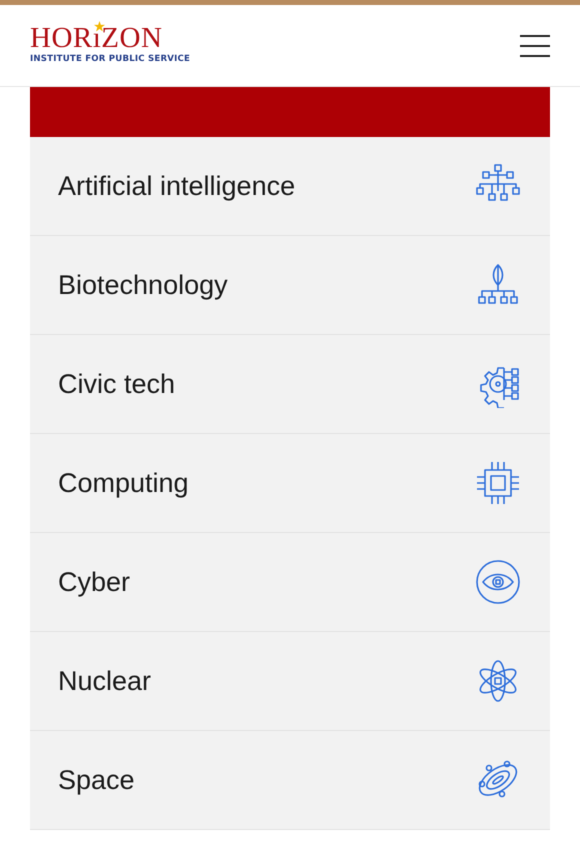 The width and height of the screenshot is (580, 841). I want to click on topic-label: Artificial intelligence, so click(177, 186).